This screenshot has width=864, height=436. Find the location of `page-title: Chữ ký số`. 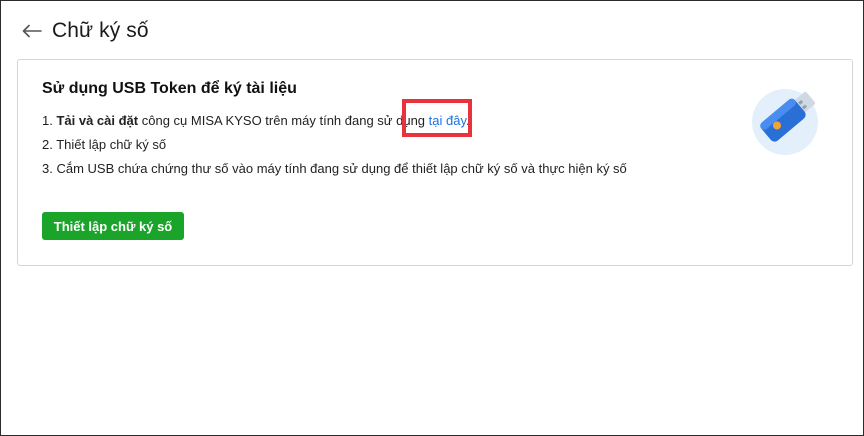

page-title: Chữ ký số is located at coordinates (100, 30).